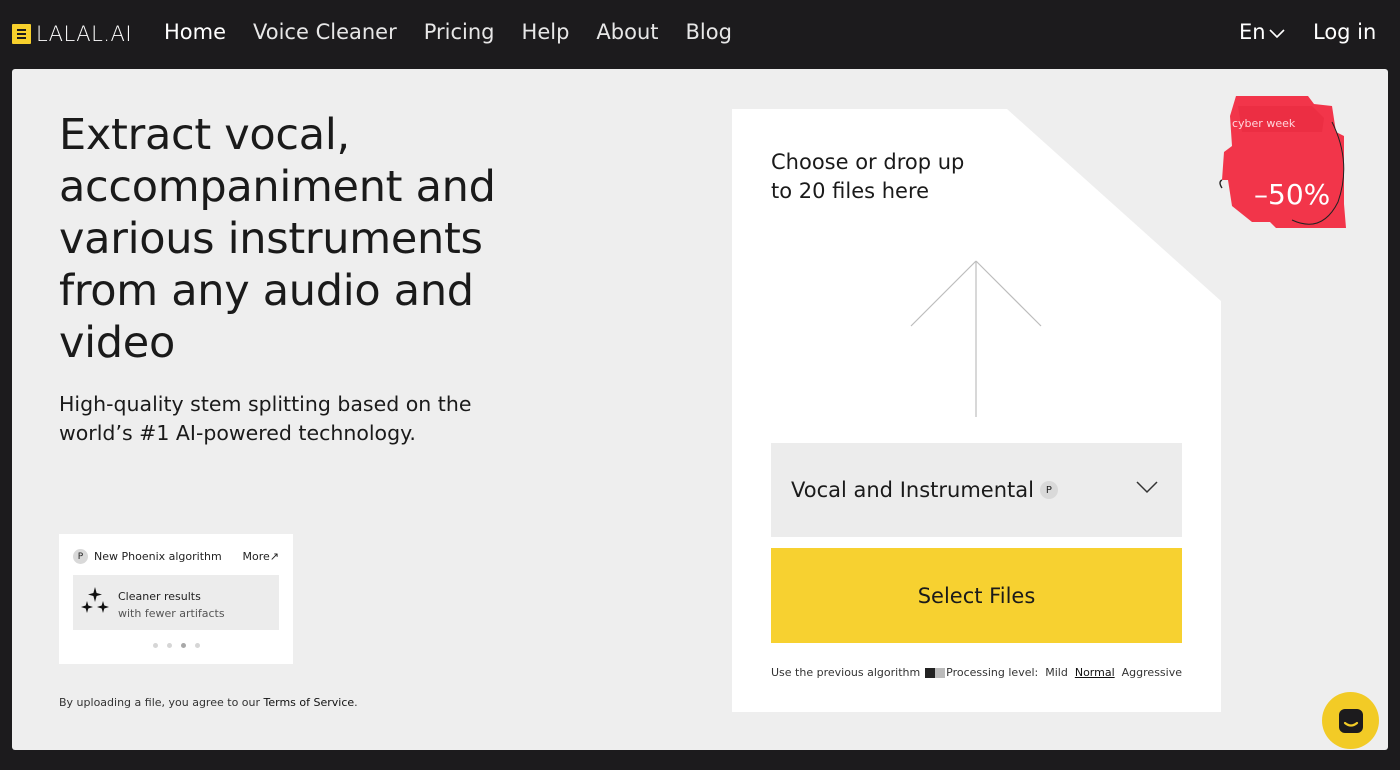  I want to click on promo-card-title: Cleaner results, so click(159, 596).